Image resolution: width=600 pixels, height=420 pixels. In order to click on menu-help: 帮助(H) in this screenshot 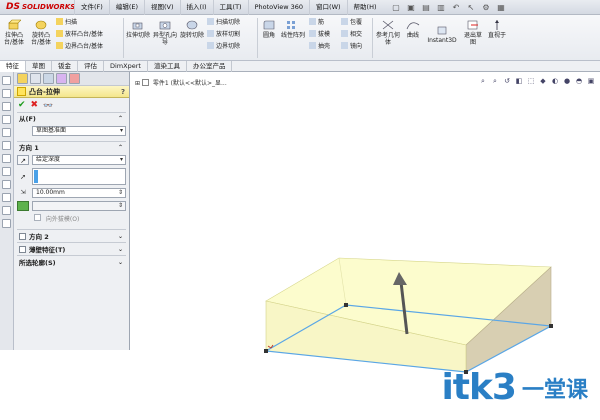, I will do `click(364, 7)`.